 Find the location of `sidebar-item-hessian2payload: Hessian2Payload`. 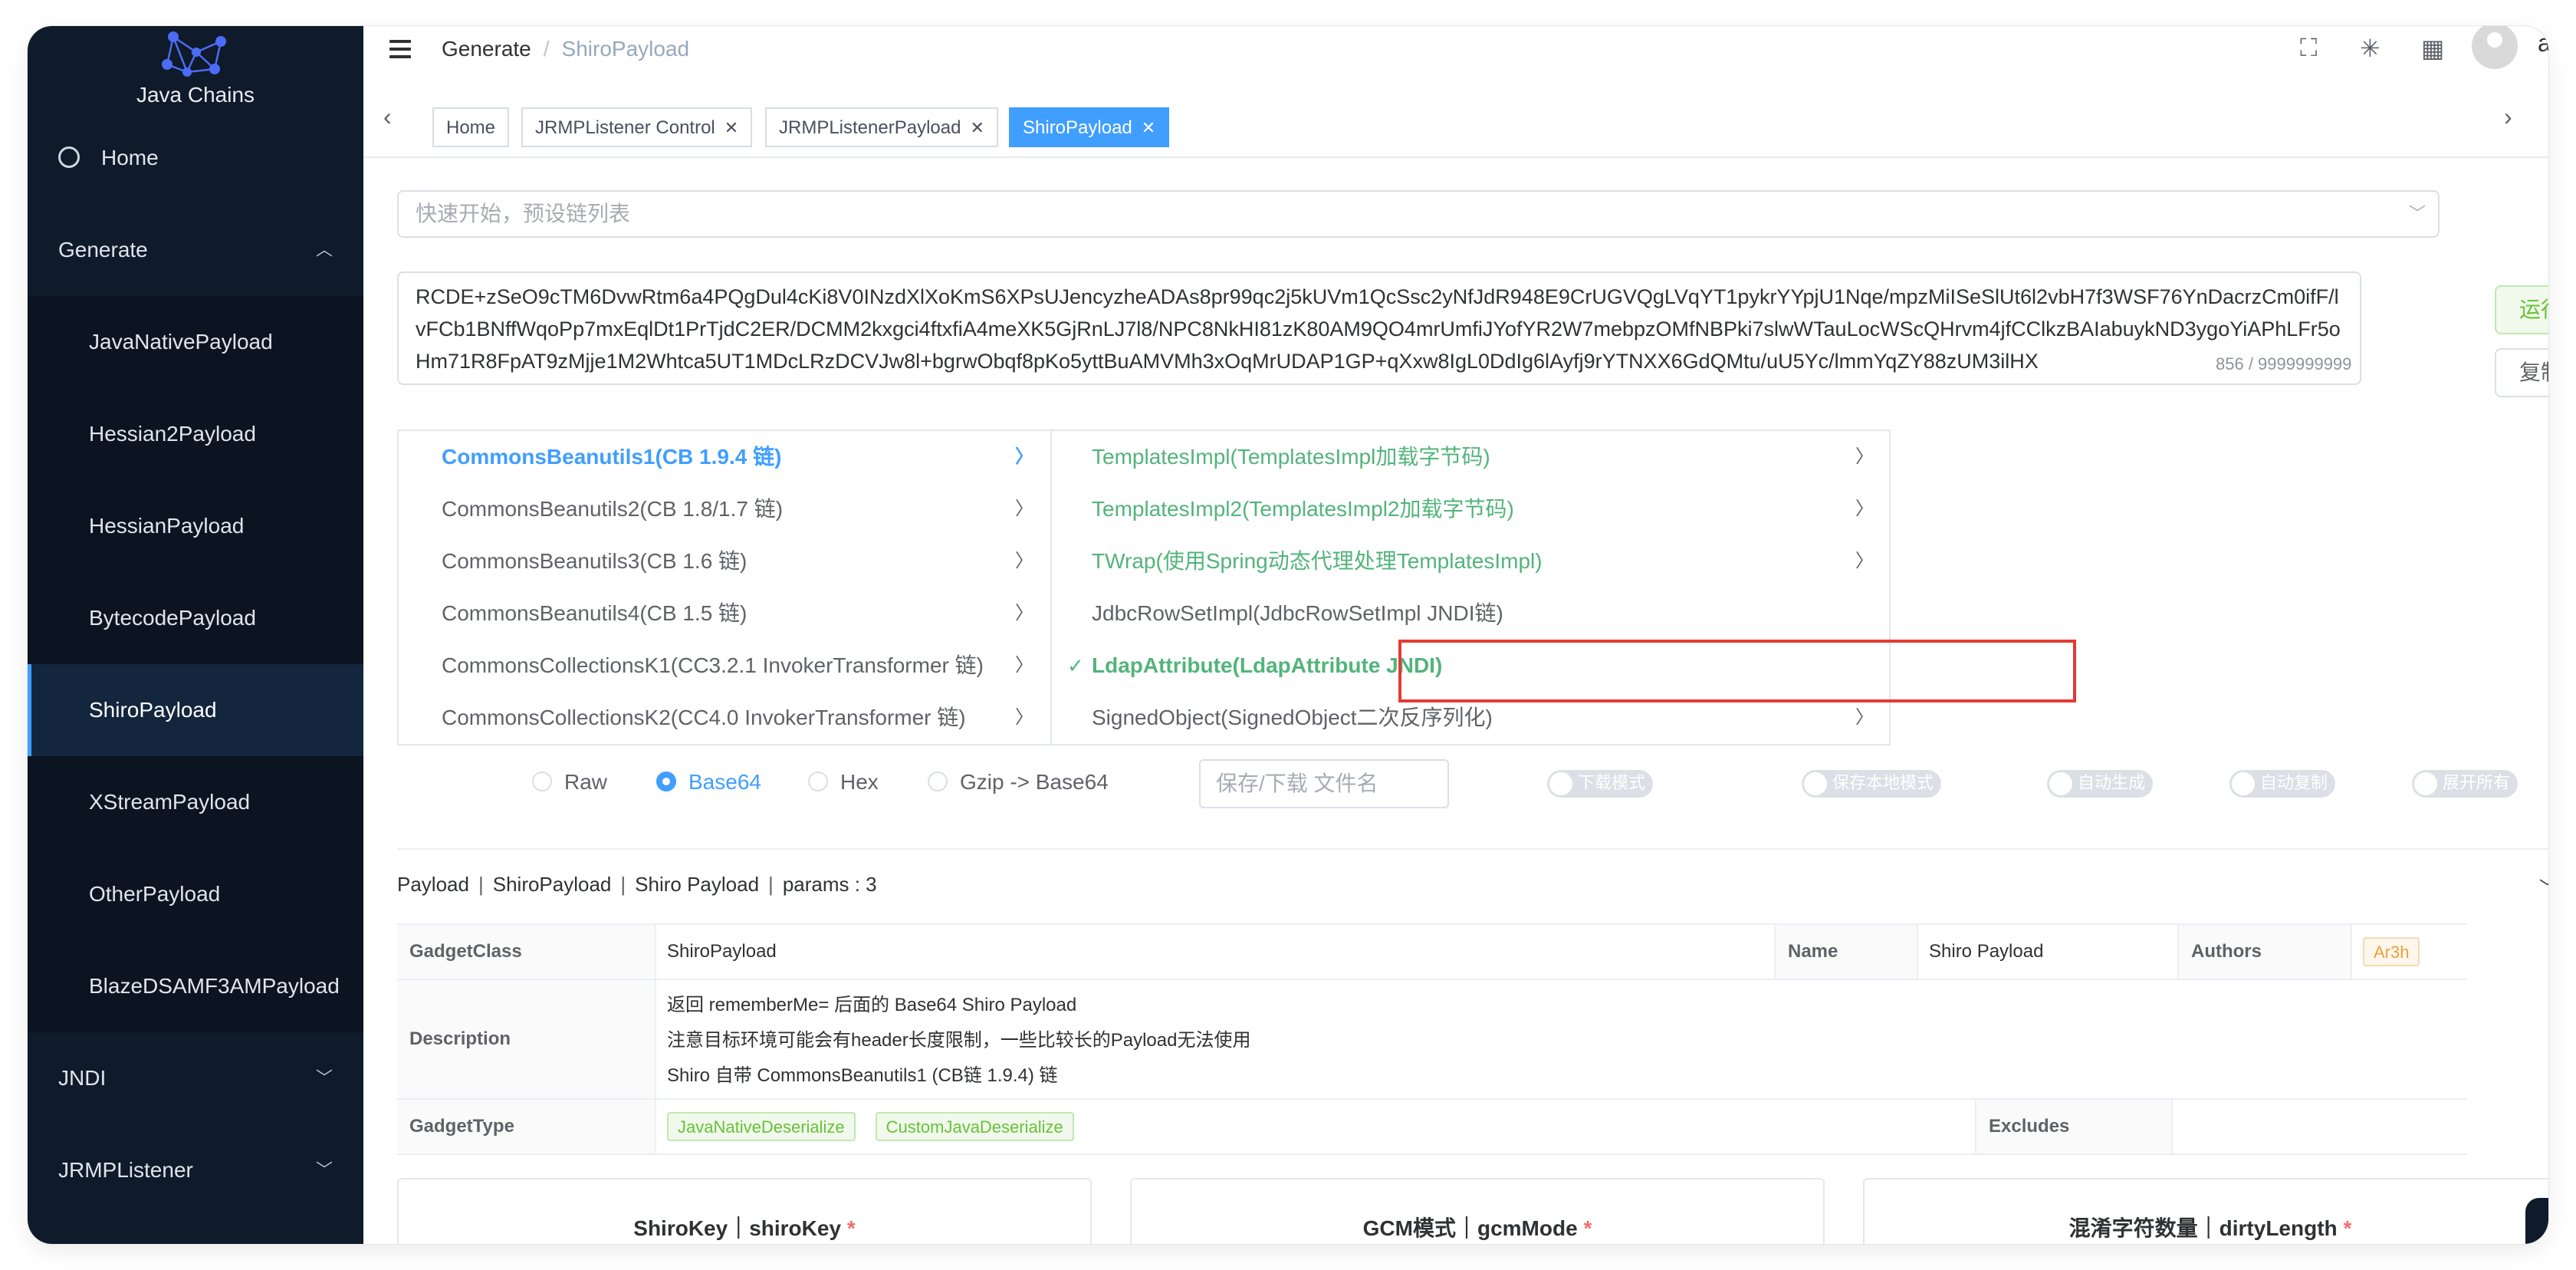

sidebar-item-hessian2payload: Hessian2Payload is located at coordinates (195, 434).